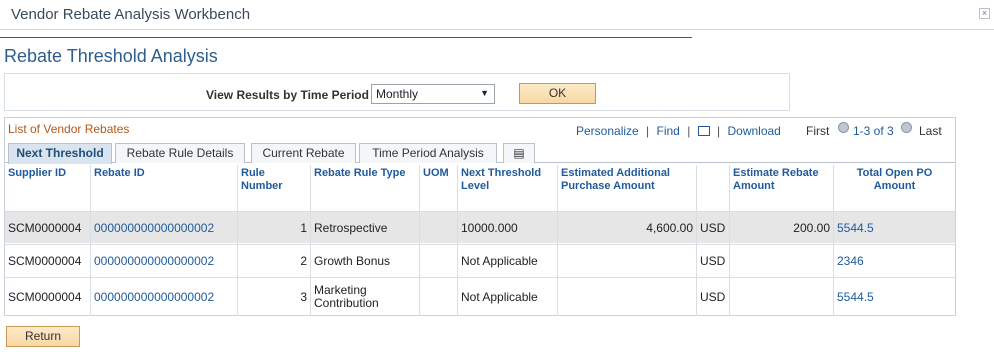  I want to click on first-link: First, so click(817, 131).